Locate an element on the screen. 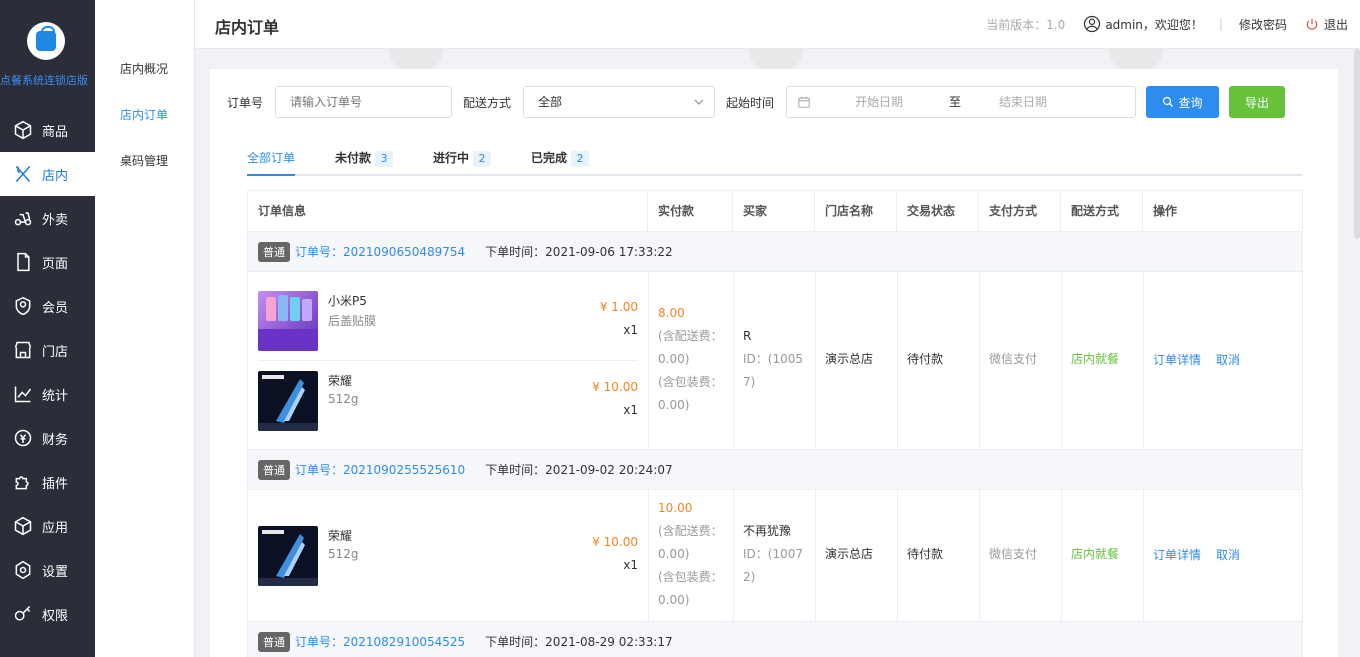 The image size is (1360, 657). export-button: 导出 is located at coordinates (1257, 102).